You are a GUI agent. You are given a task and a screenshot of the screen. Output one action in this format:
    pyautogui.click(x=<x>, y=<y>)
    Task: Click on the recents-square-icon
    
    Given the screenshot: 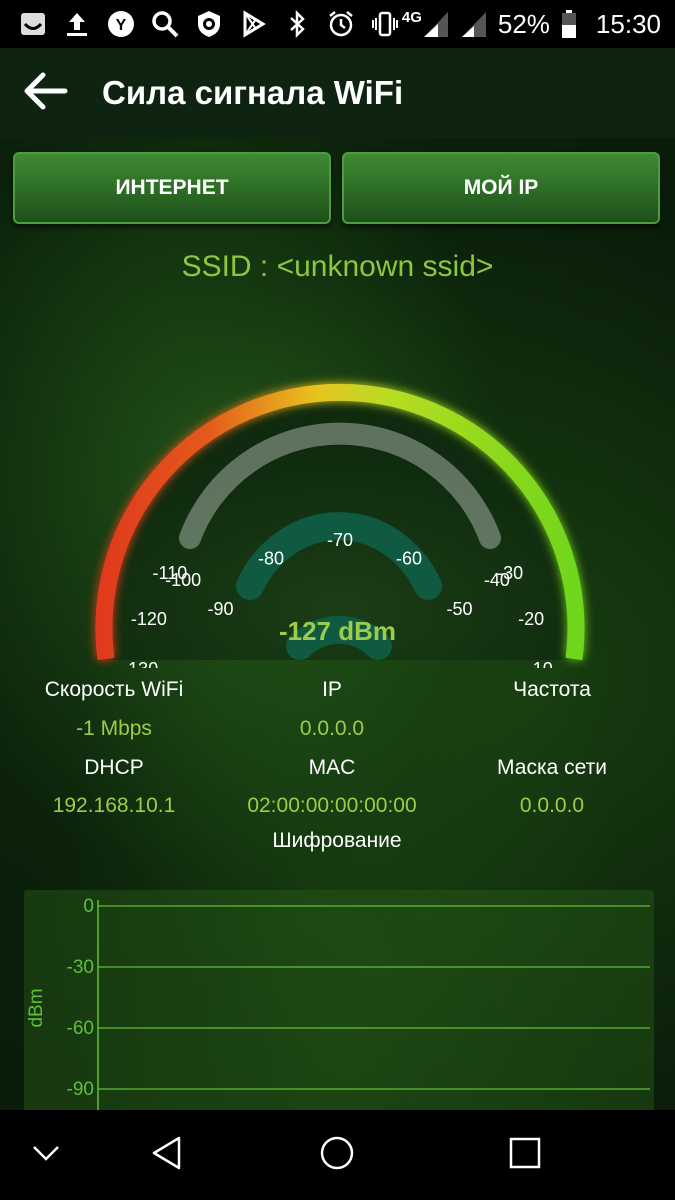 What is the action you would take?
    pyautogui.click(x=525, y=1155)
    